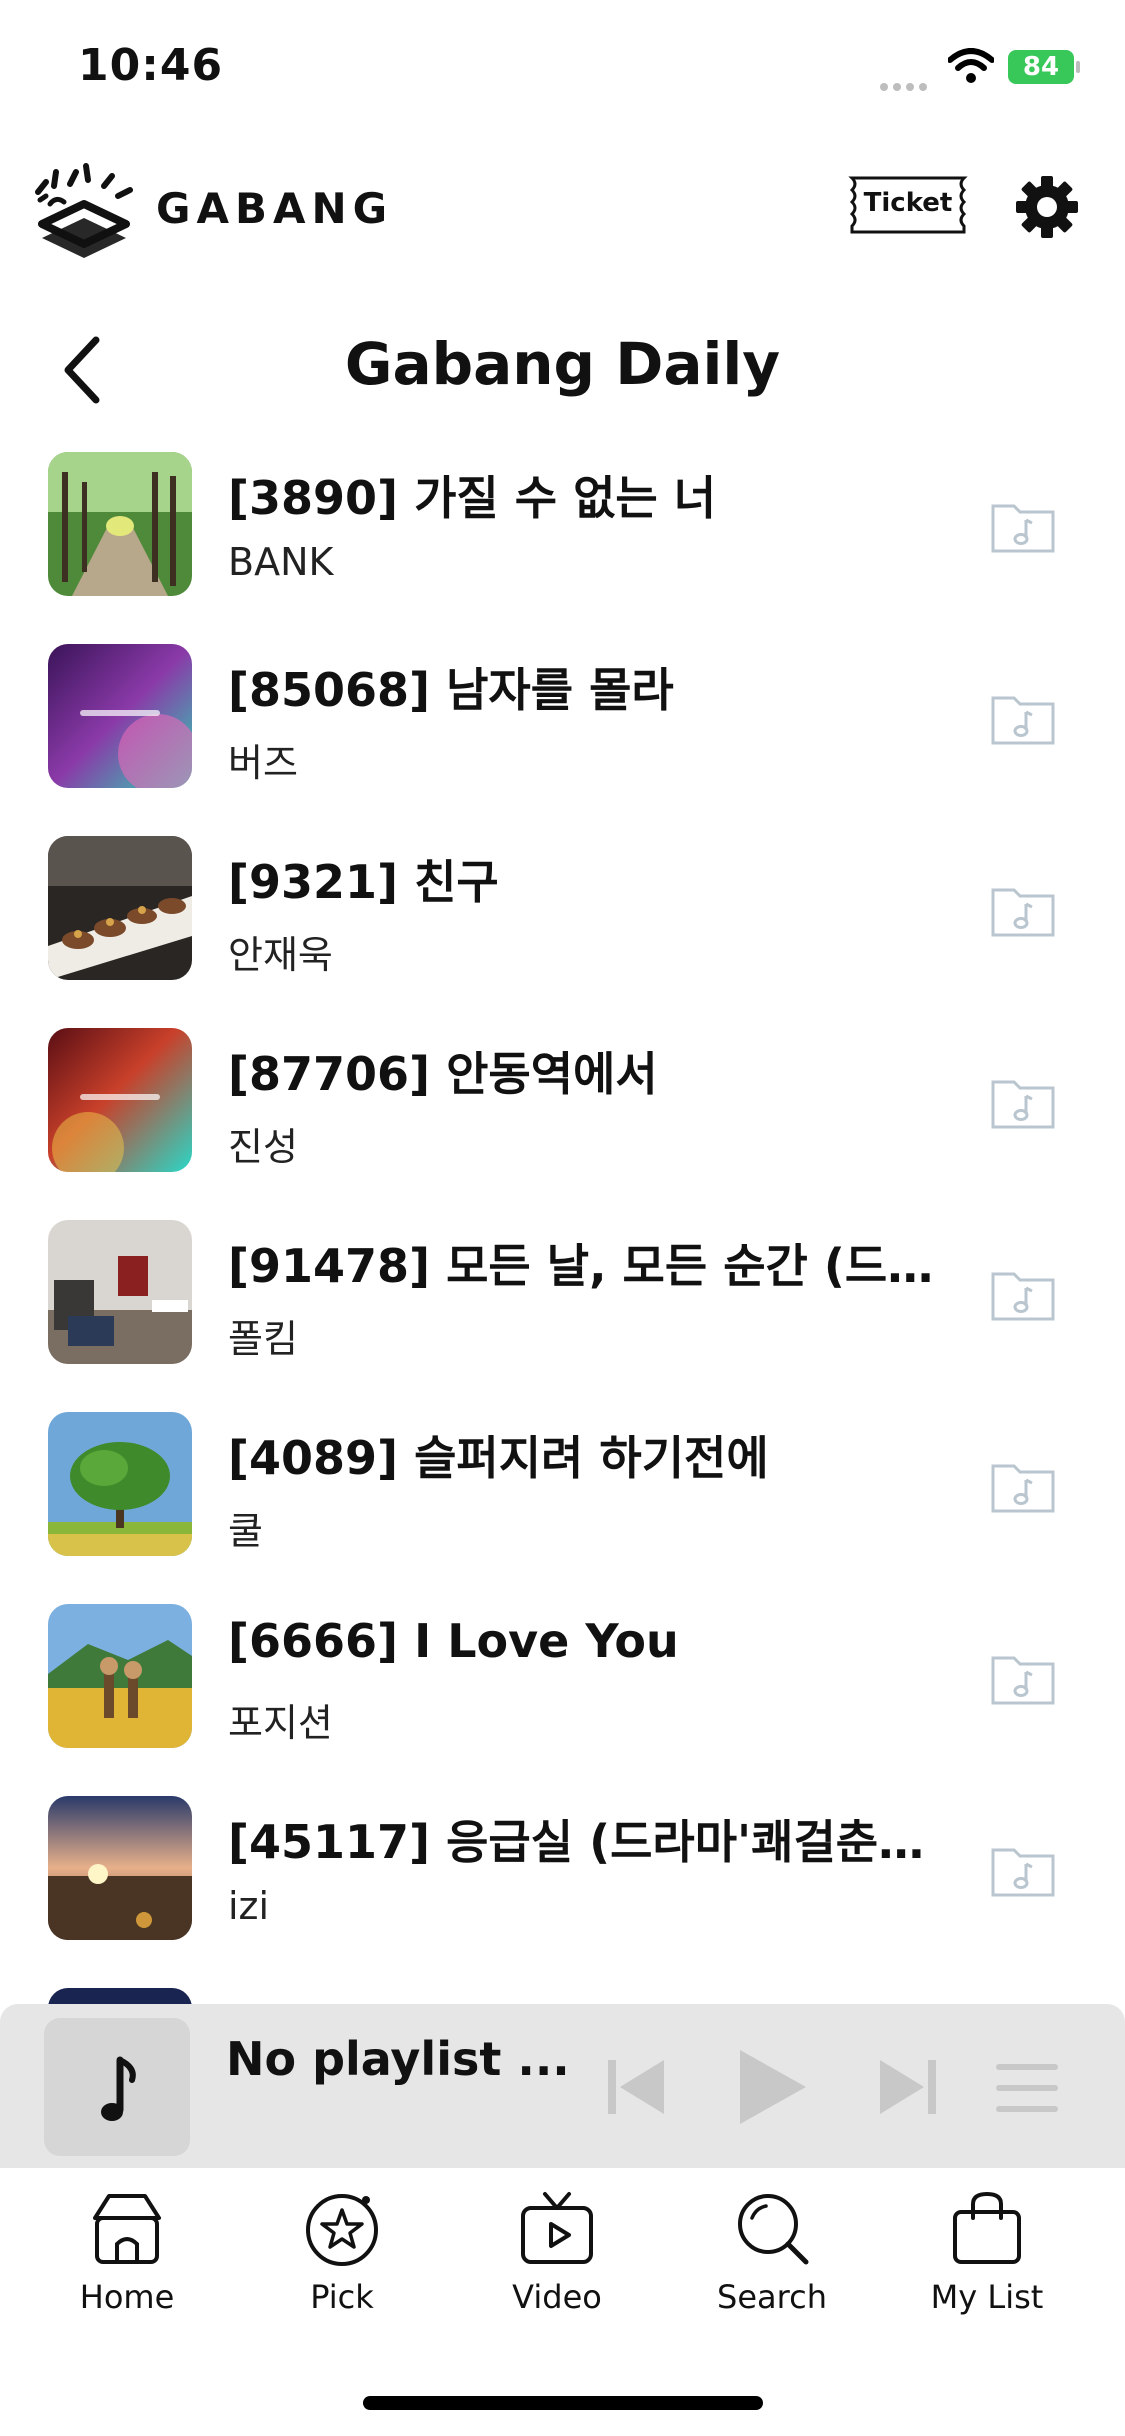  Describe the element at coordinates (363, 882) in the screenshot. I see `song-title: [9321] 친구` at that location.